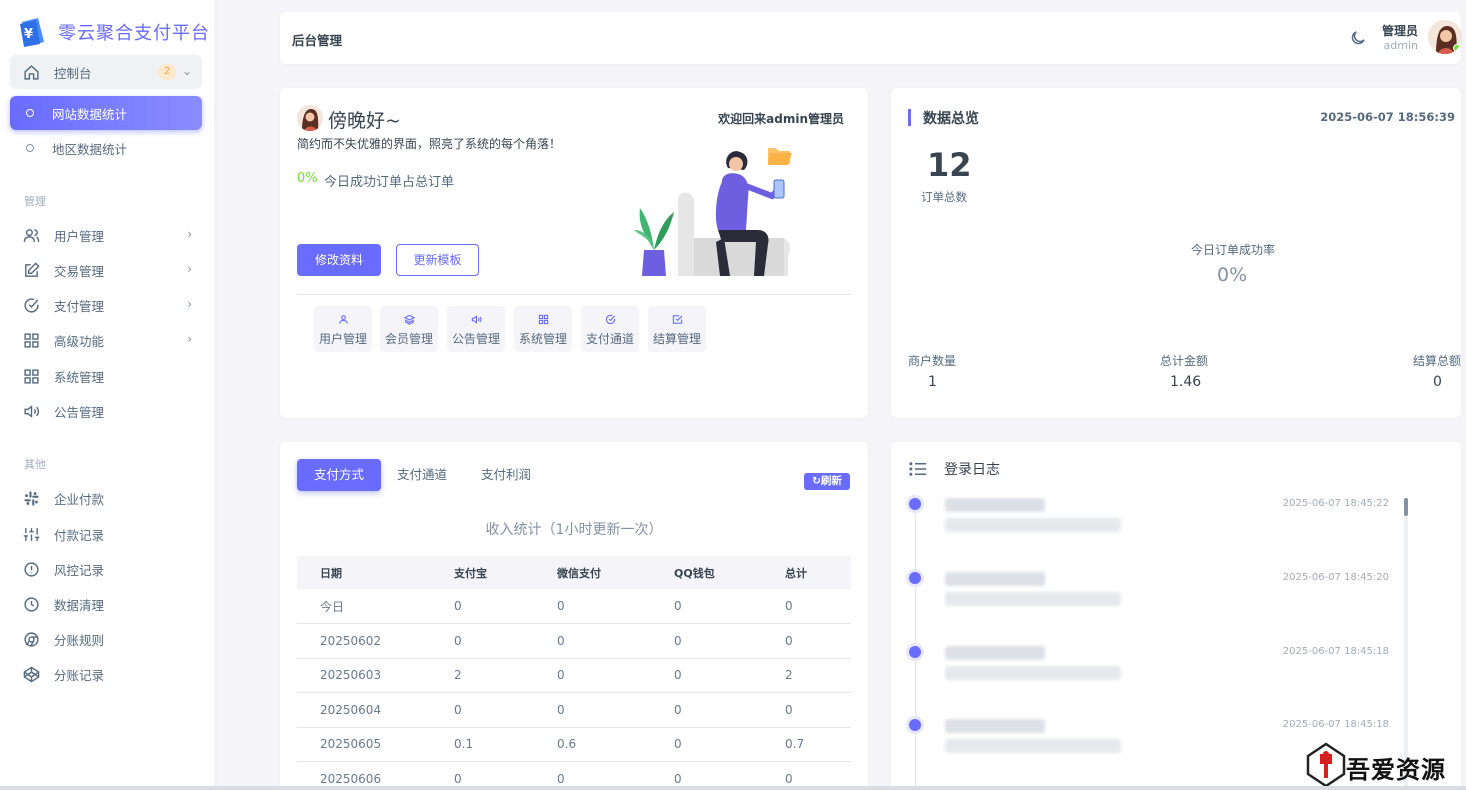  Describe the element at coordinates (186, 71) in the screenshot. I see `chevron-down-icon: ⌄` at that location.